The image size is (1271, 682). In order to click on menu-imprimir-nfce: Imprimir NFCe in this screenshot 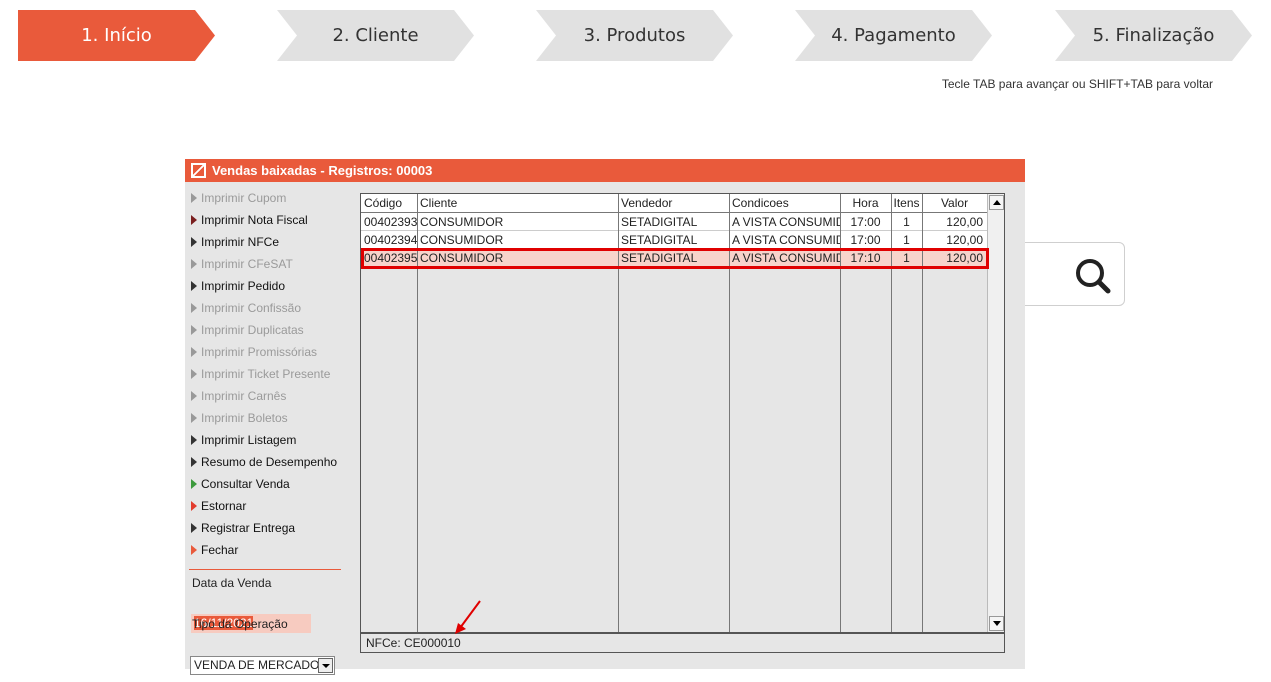, I will do `click(235, 242)`.